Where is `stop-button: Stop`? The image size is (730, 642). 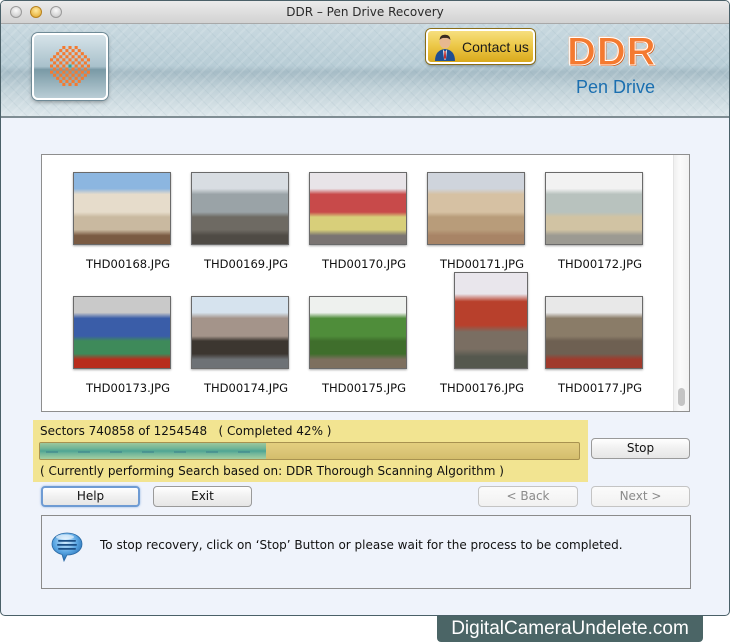
stop-button: Stop is located at coordinates (640, 448).